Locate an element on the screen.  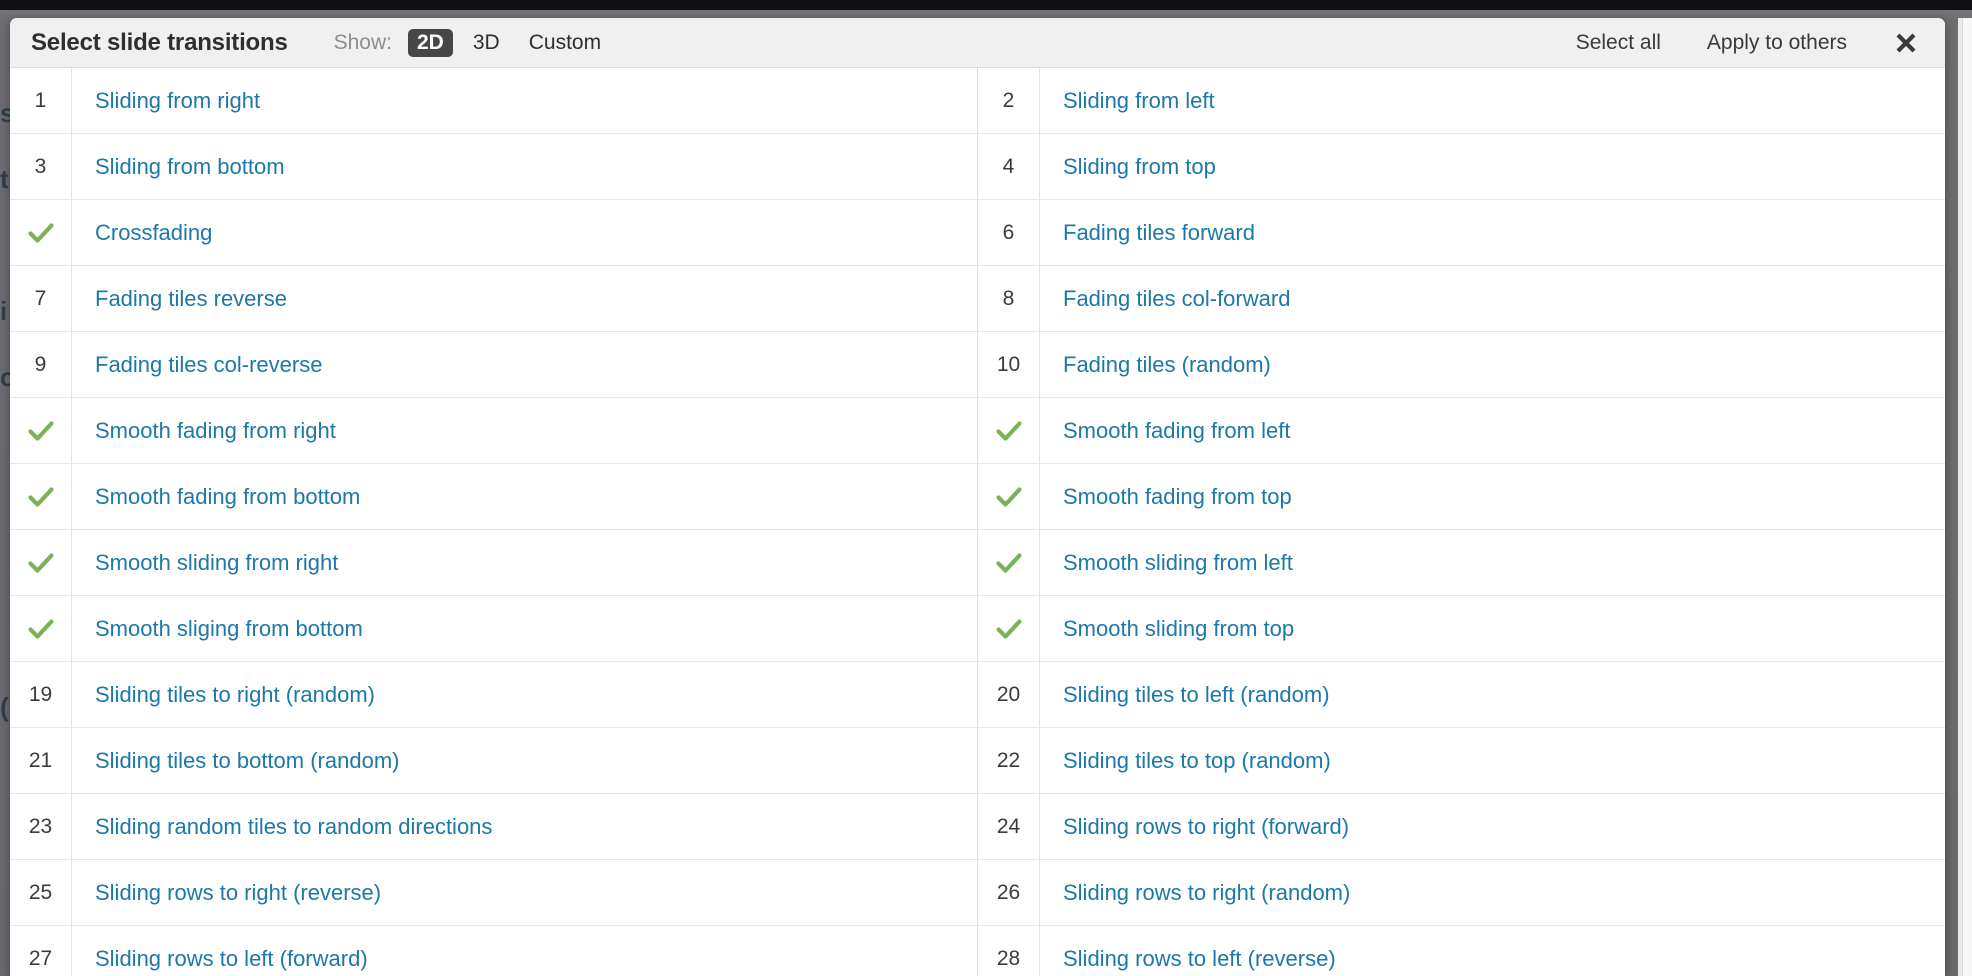
transition-name: Sliding rows to right (forward) is located at coordinates (1194, 827).